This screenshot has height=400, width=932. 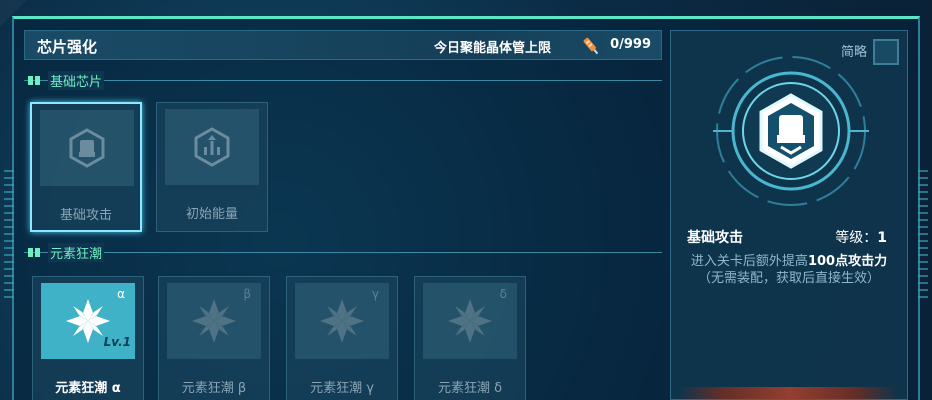 I want to click on detail-level-label: 等级：, so click(x=856, y=238).